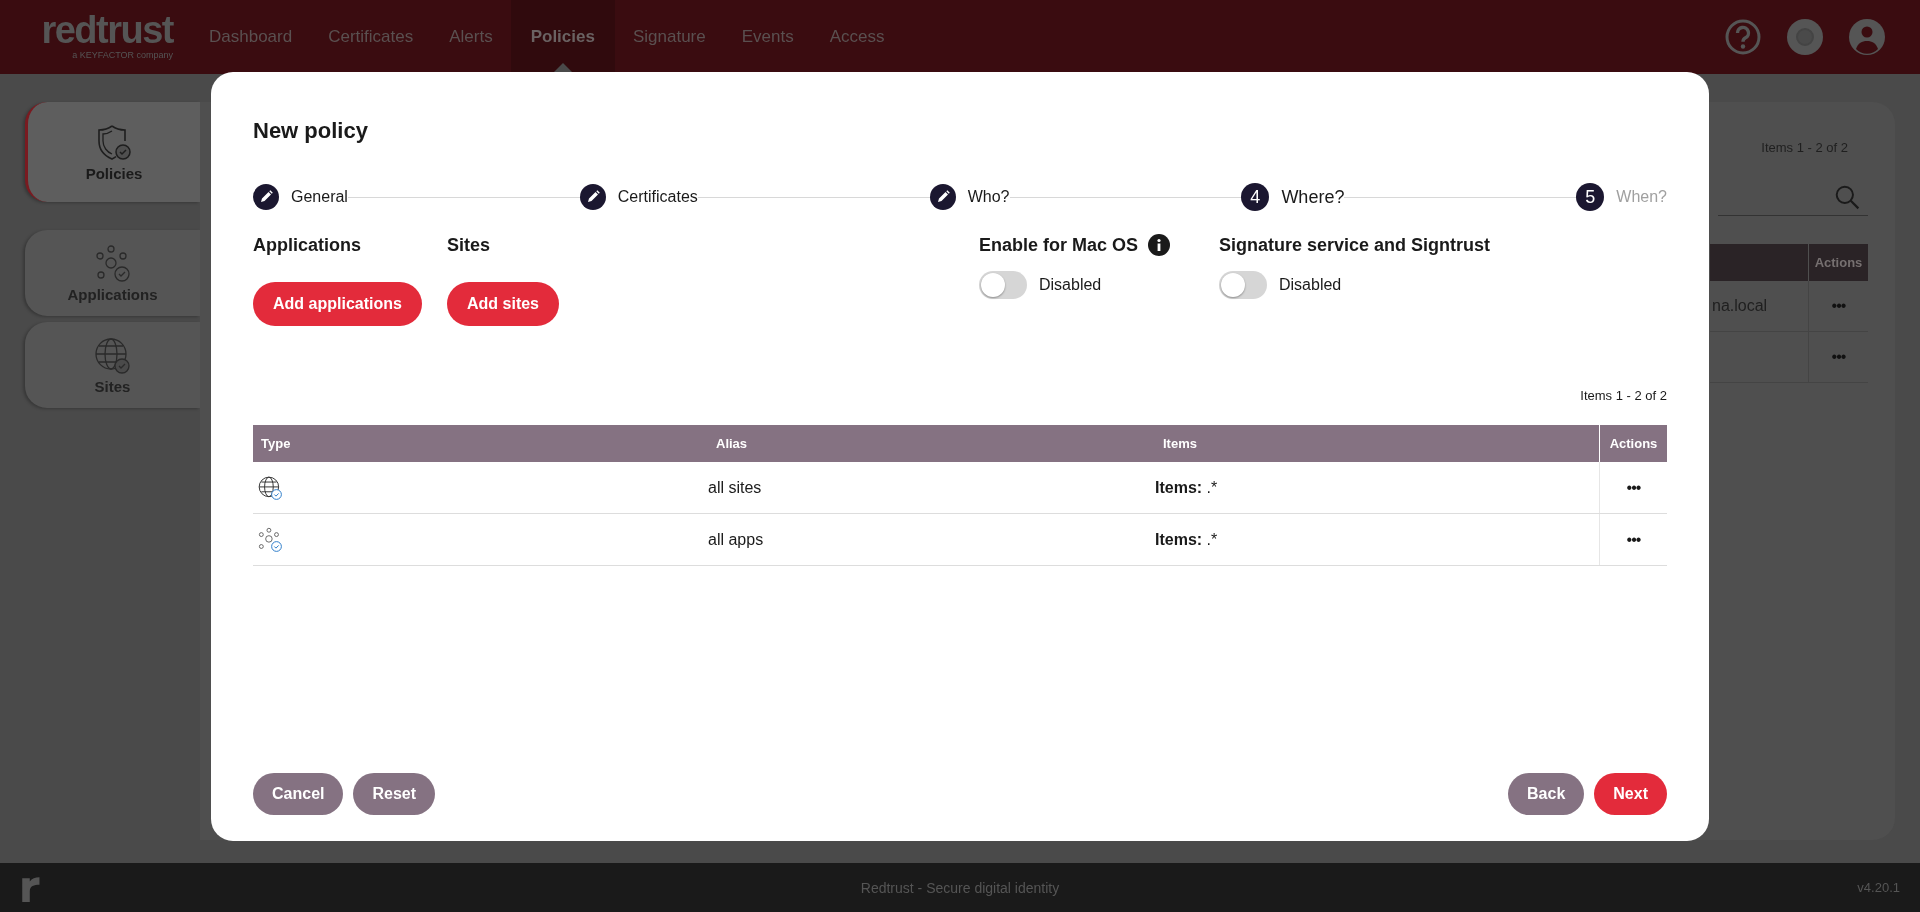 The height and width of the screenshot is (912, 1920). Describe the element at coordinates (736, 539) in the screenshot. I see `table-cell: all apps` at that location.